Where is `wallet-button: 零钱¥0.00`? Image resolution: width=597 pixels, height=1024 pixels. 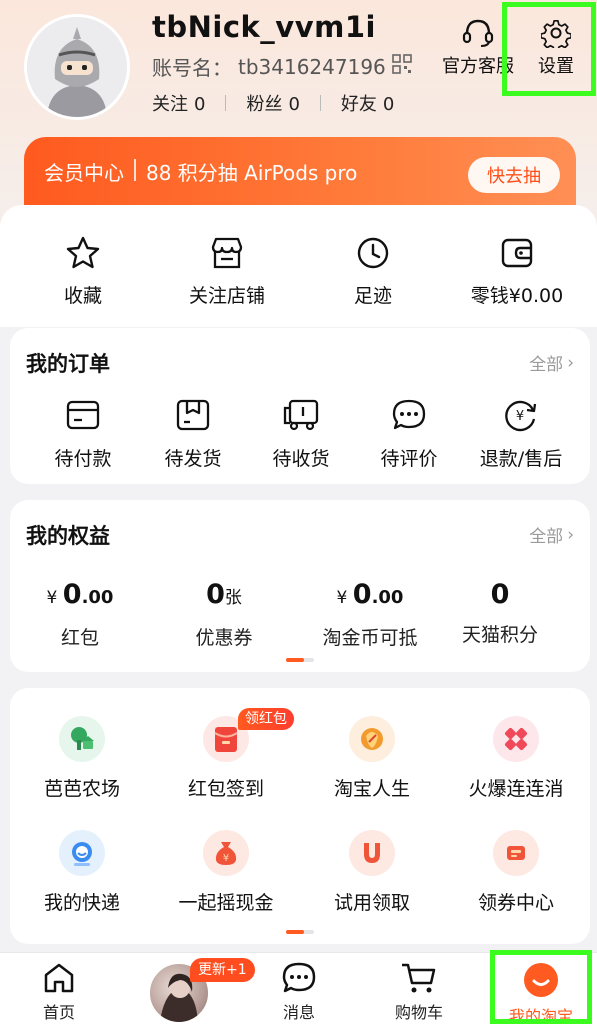 wallet-button: 零钱¥0.00 is located at coordinates (517, 271).